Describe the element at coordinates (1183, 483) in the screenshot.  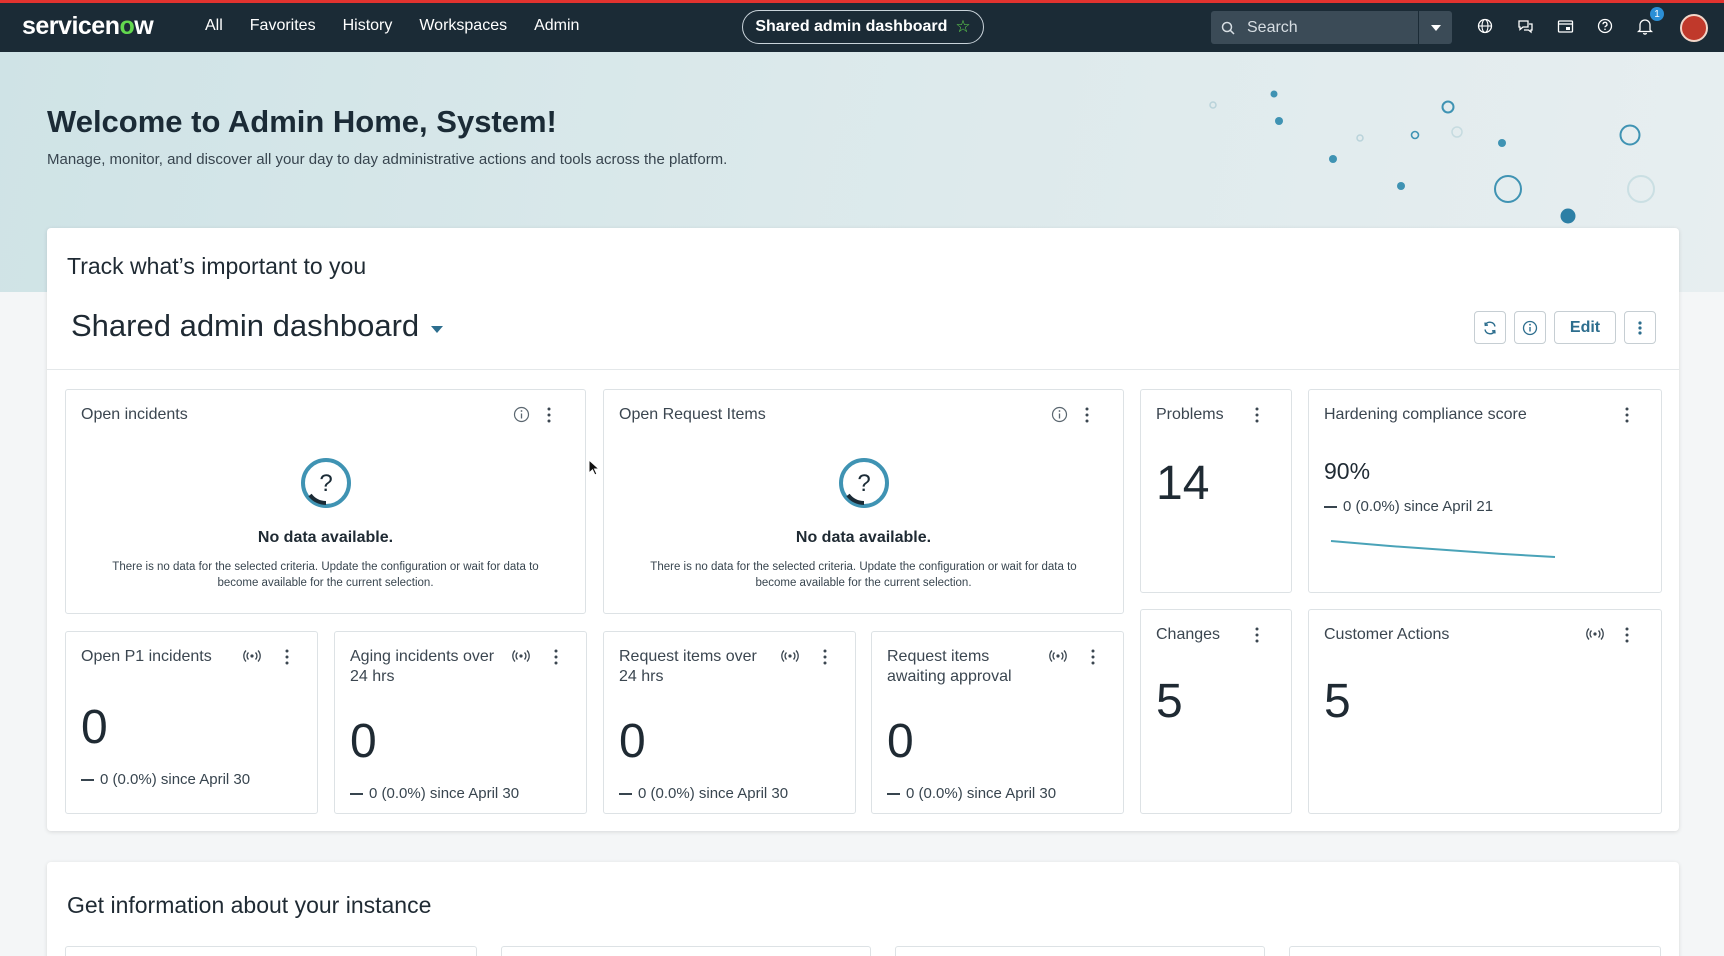
I see `metric-value: 14` at that location.